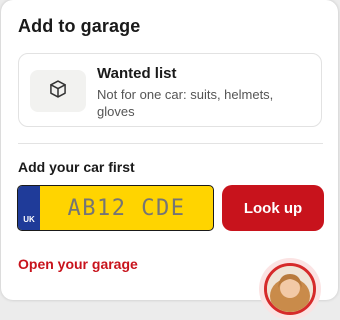 This screenshot has width=340, height=320. What do you see at coordinates (29, 208) in the screenshot?
I see `plate-country-band: UK` at bounding box center [29, 208].